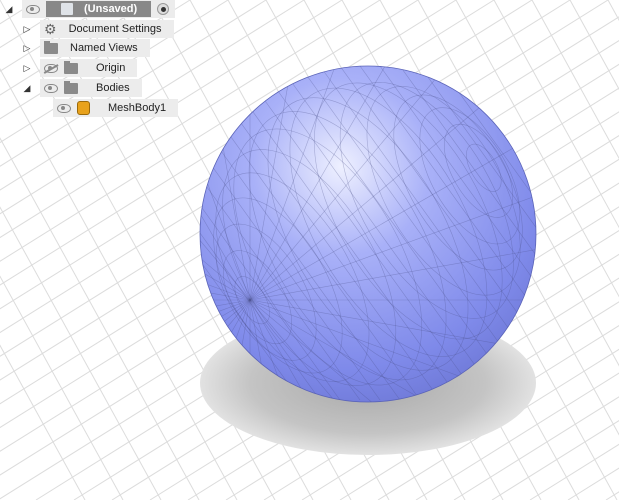  Describe the element at coordinates (67, 9) in the screenshot. I see `component-icon` at that location.